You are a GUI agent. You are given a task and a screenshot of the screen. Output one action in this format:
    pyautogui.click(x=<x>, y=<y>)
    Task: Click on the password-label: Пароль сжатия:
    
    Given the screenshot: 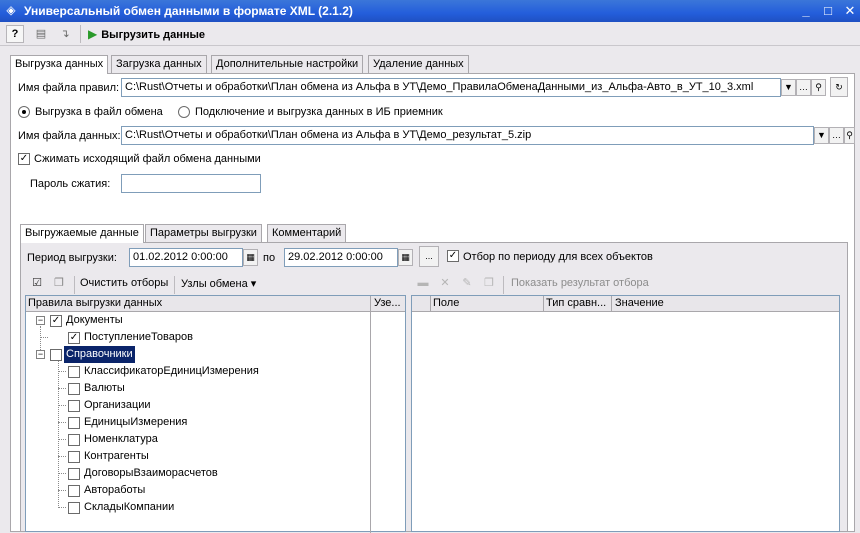 What is the action you would take?
    pyautogui.click(x=70, y=184)
    